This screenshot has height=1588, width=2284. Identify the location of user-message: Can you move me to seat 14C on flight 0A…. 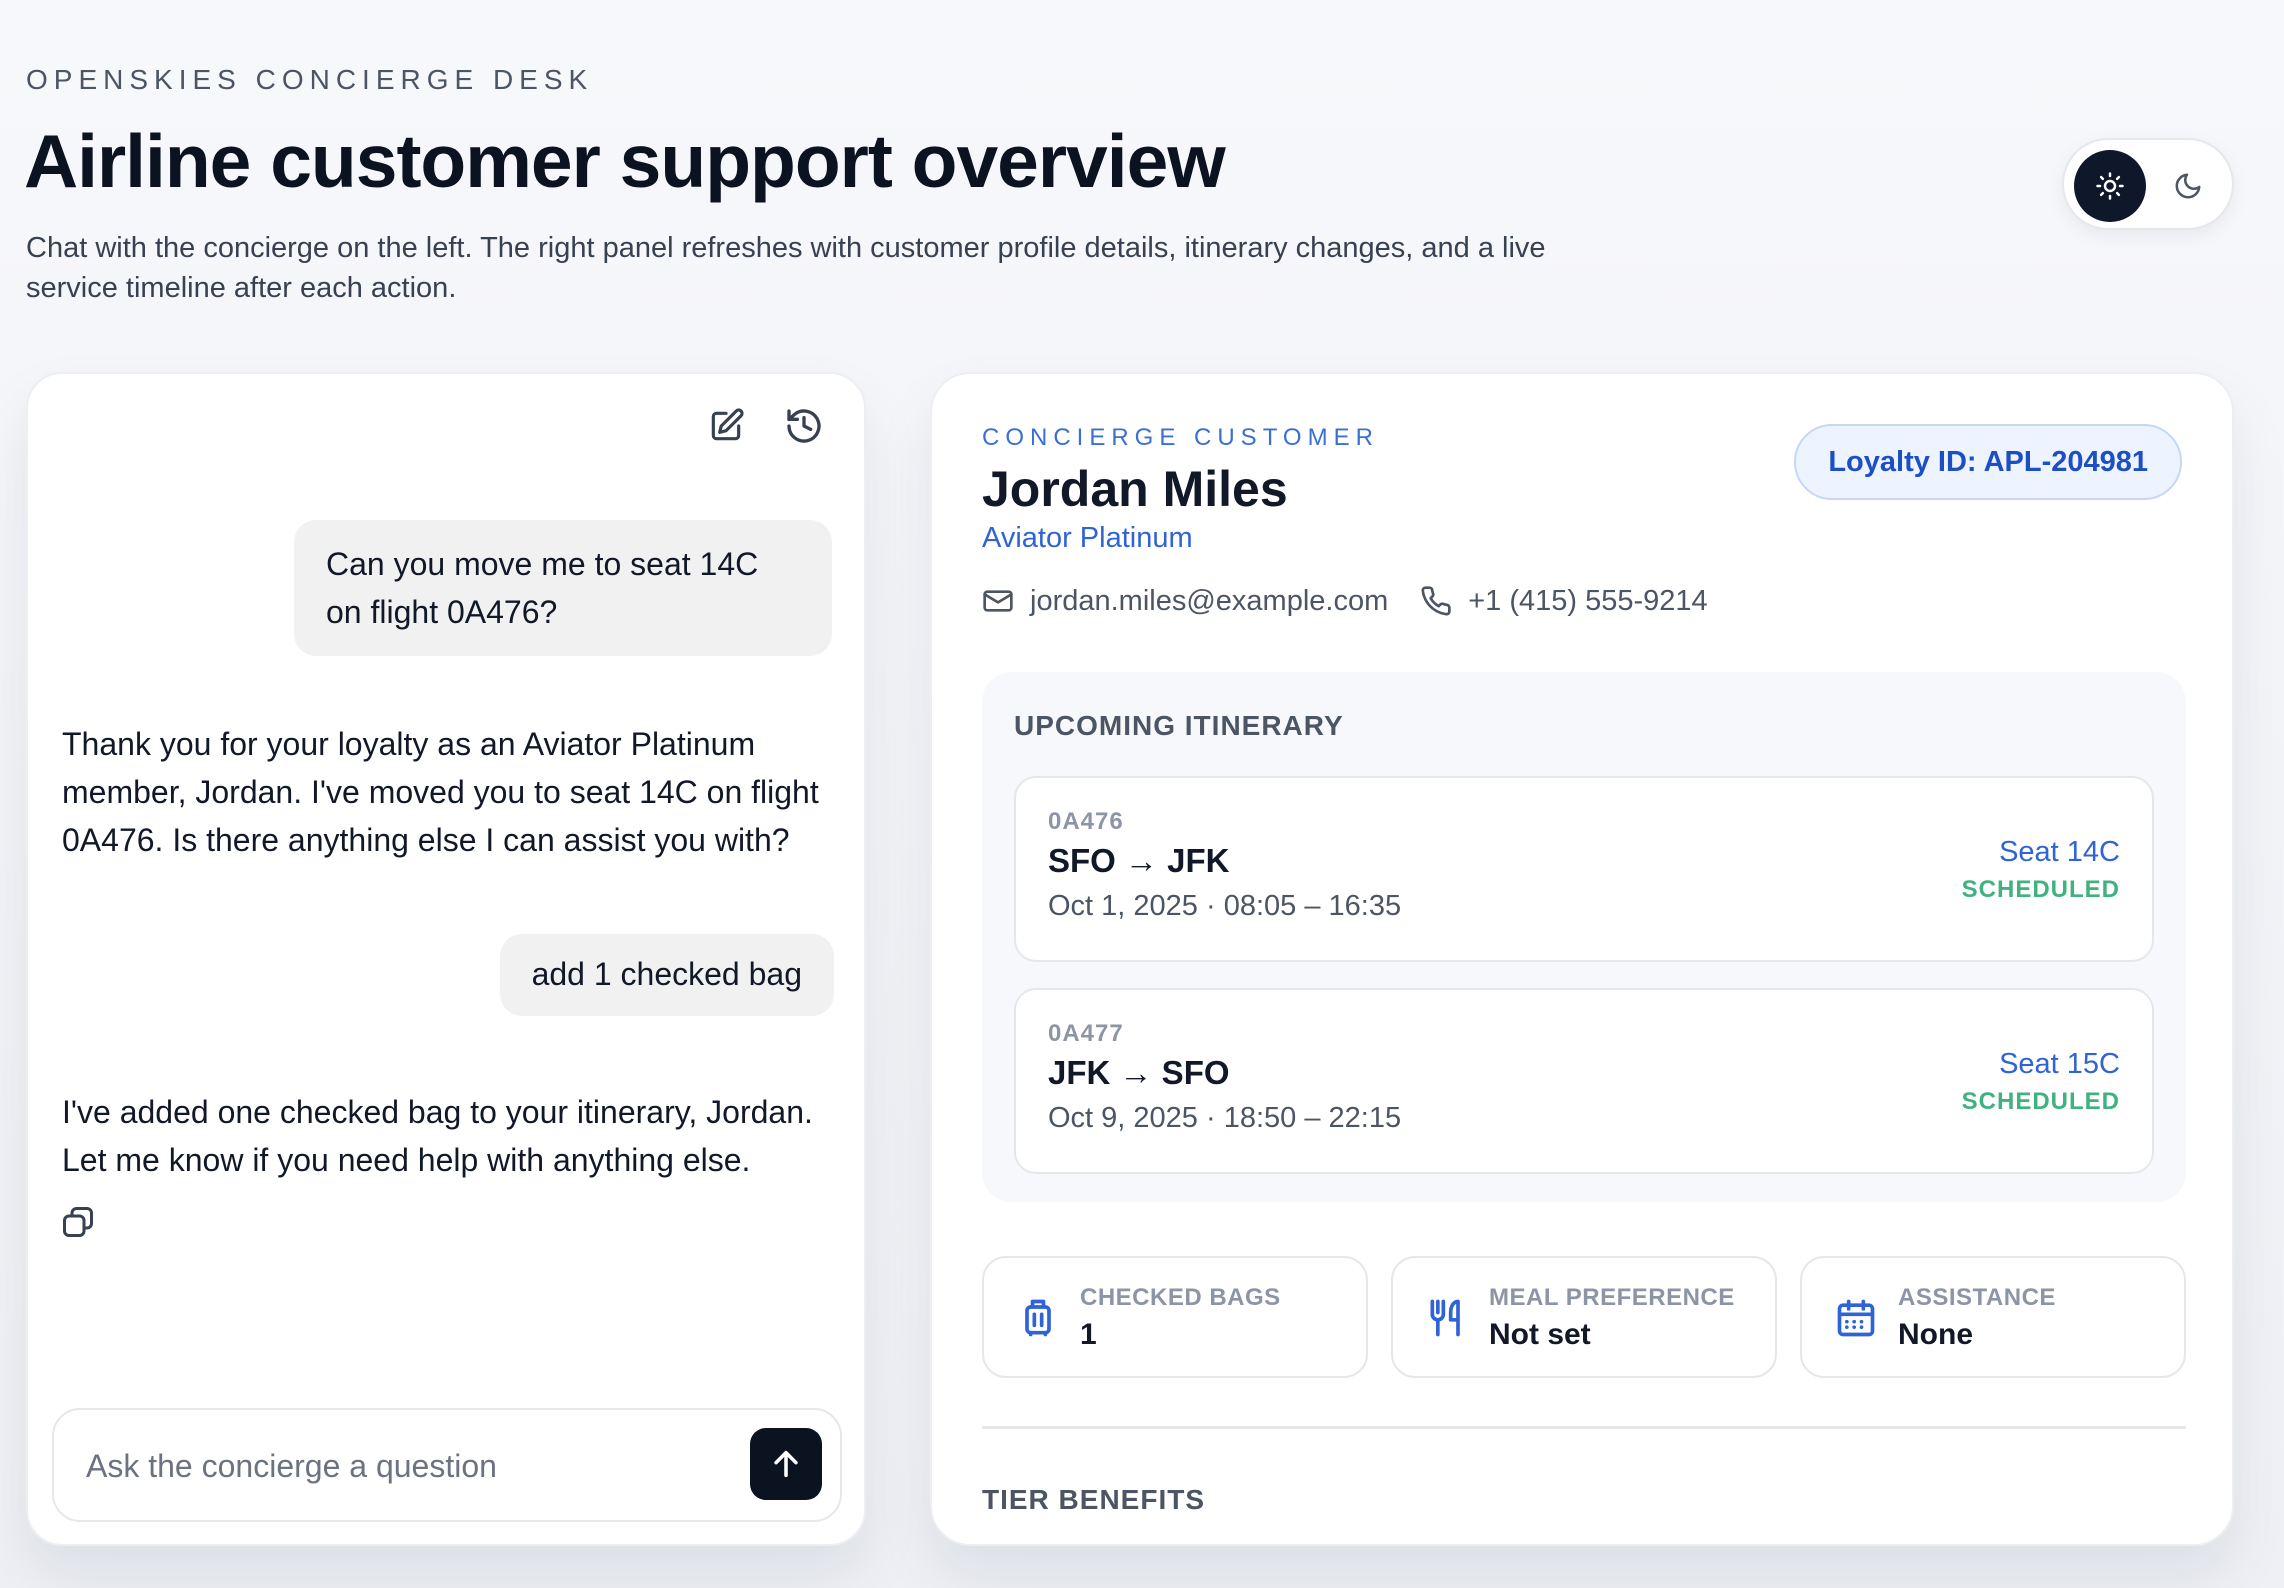
(563, 588).